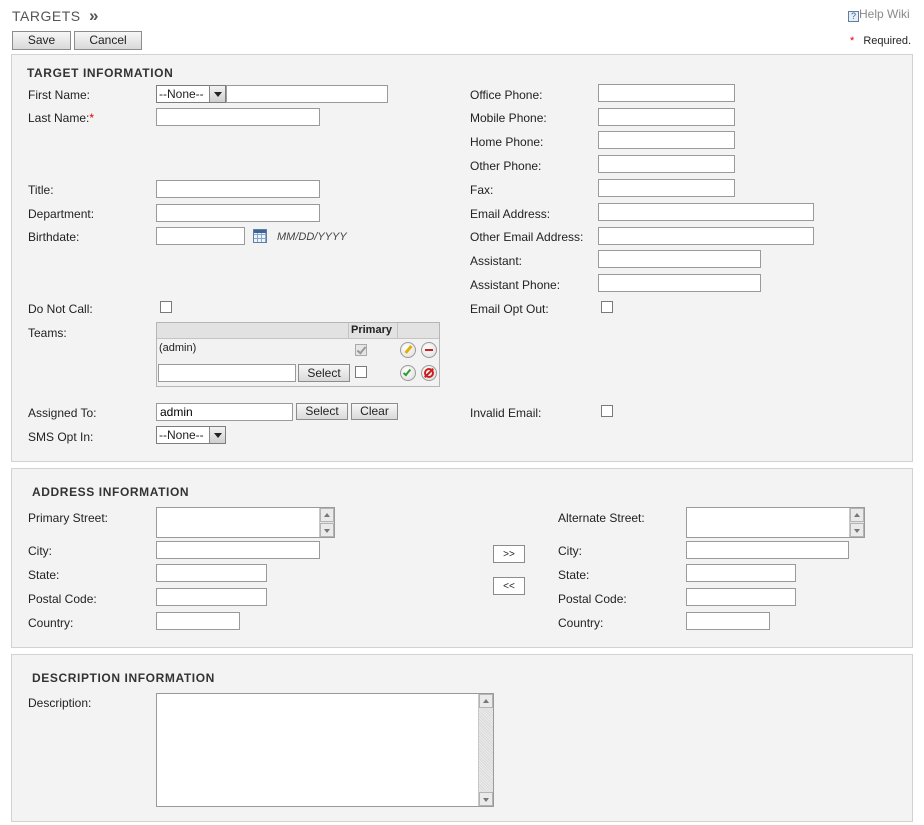  What do you see at coordinates (238, 550) in the screenshot?
I see `primary-city-input` at bounding box center [238, 550].